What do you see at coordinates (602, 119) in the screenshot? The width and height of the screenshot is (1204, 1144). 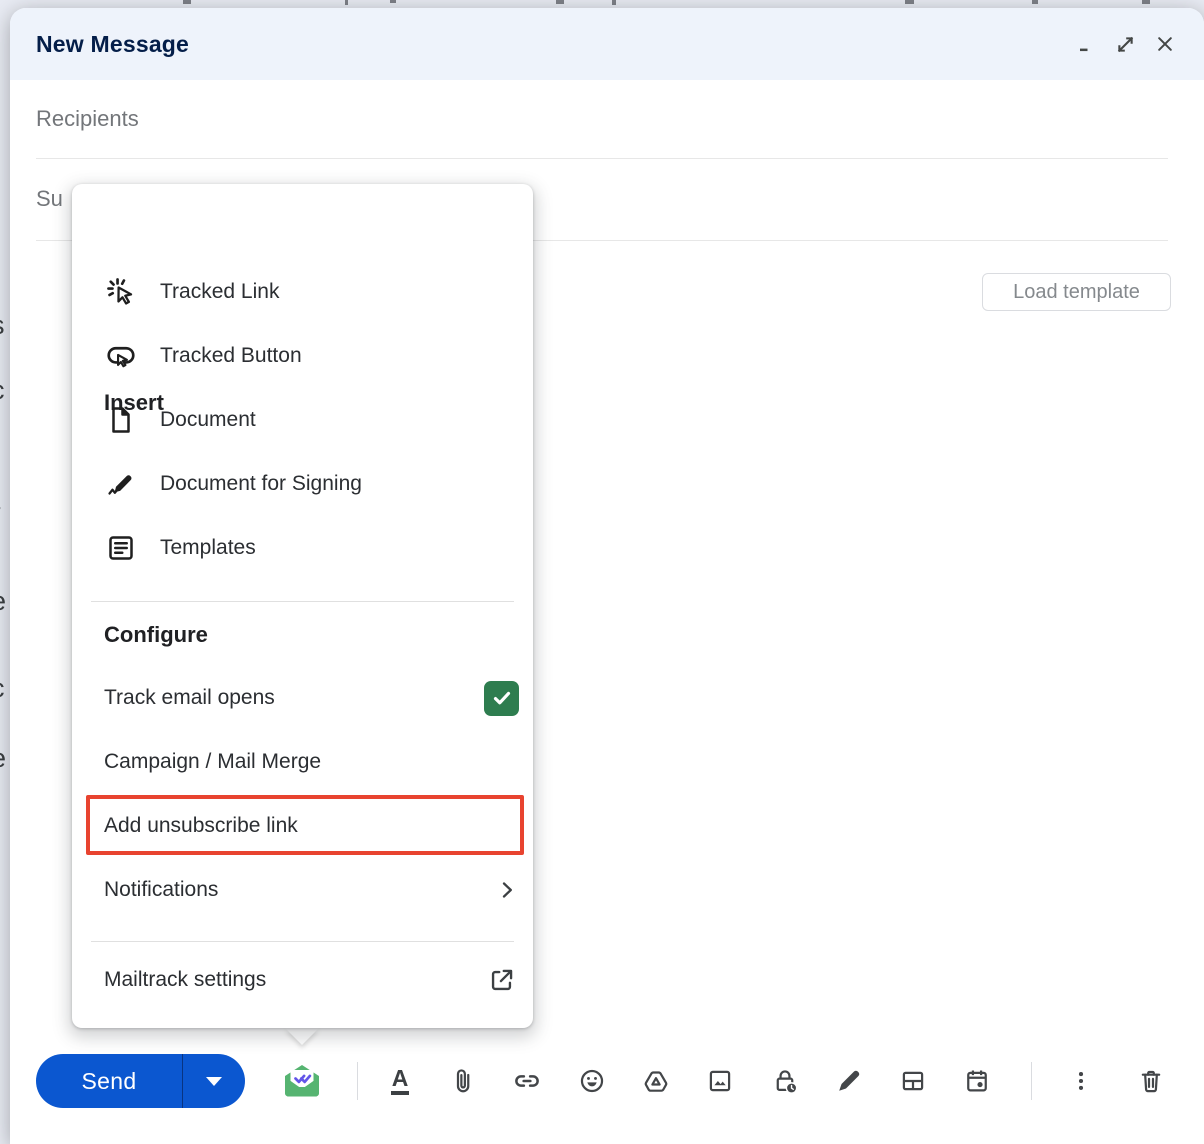 I see `recipients-field: Recipients` at bounding box center [602, 119].